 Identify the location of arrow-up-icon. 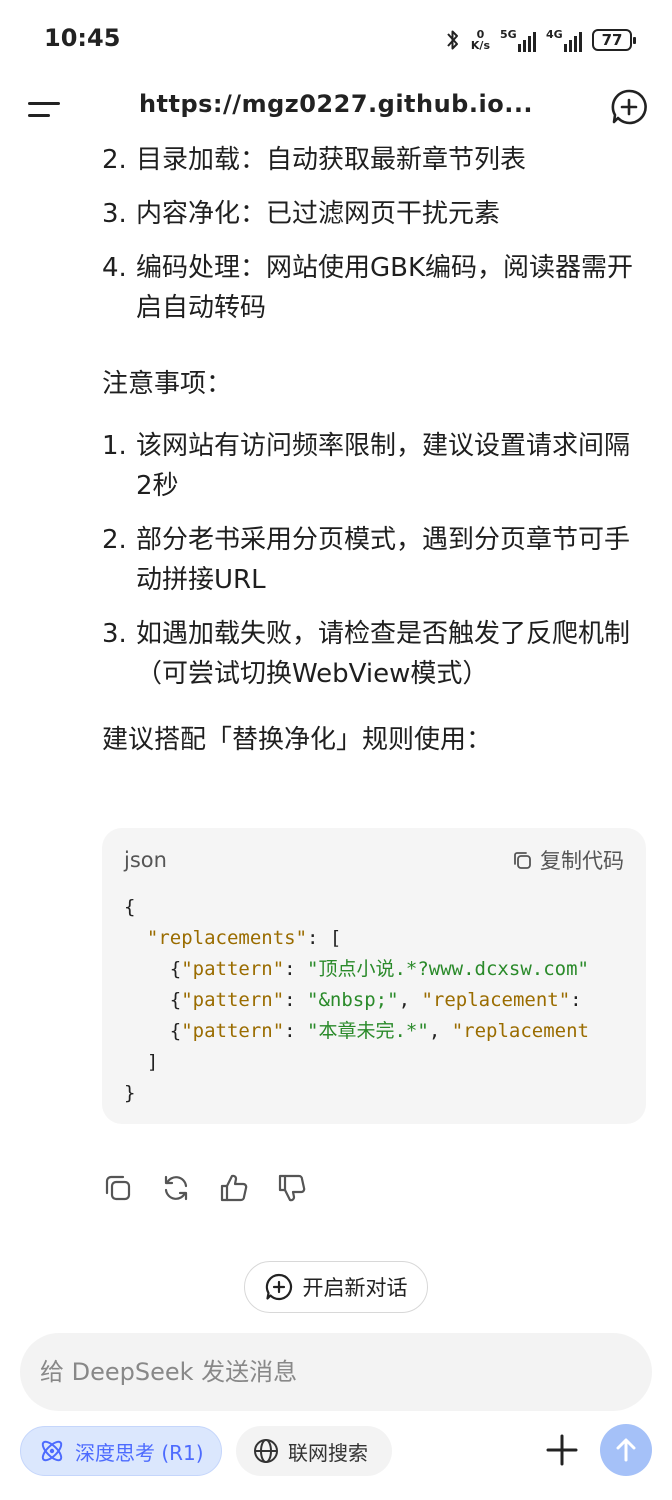
(626, 1450).